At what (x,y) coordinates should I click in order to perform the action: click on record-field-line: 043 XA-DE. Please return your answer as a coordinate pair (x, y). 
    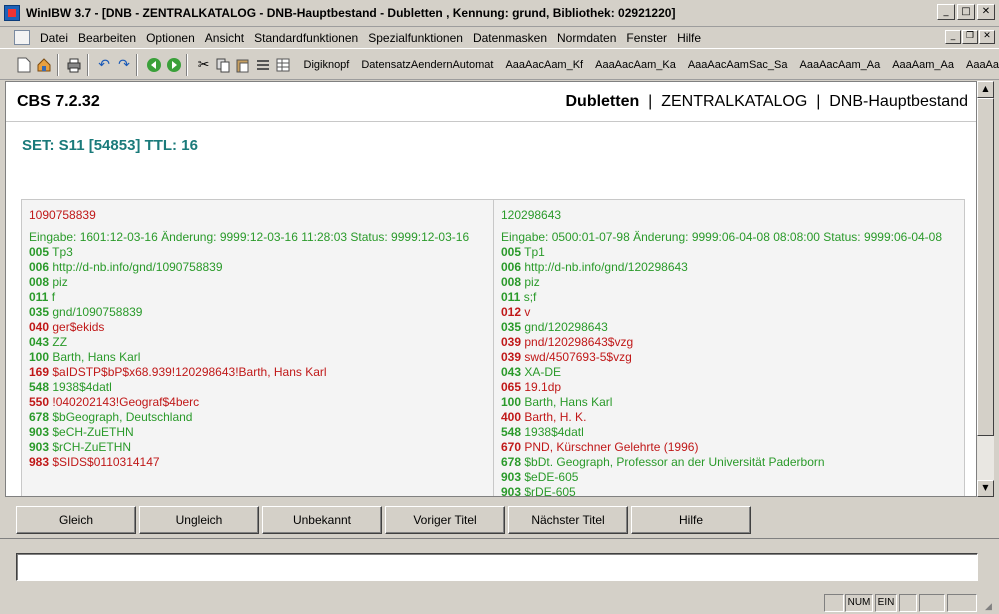
    Looking at the image, I should click on (732, 372).